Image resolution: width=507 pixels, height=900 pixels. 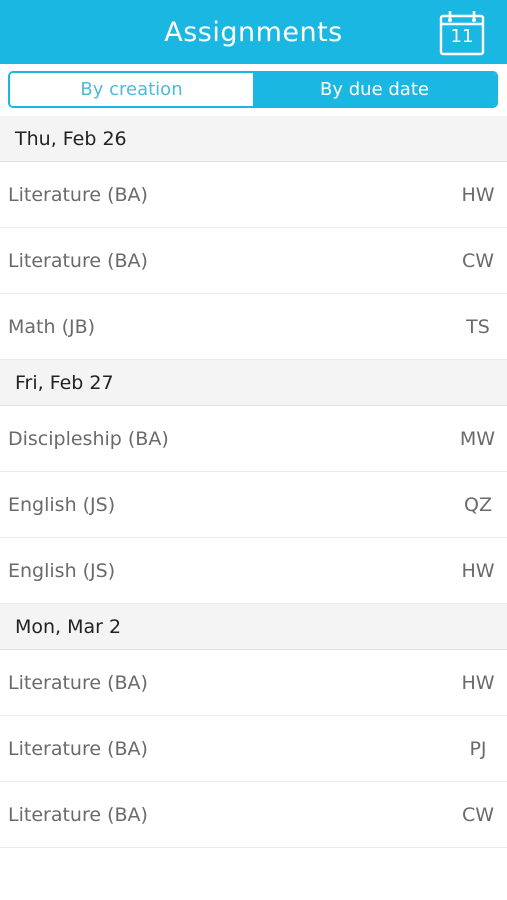 What do you see at coordinates (478, 748) in the screenshot?
I see `assignment-type: PJ` at bounding box center [478, 748].